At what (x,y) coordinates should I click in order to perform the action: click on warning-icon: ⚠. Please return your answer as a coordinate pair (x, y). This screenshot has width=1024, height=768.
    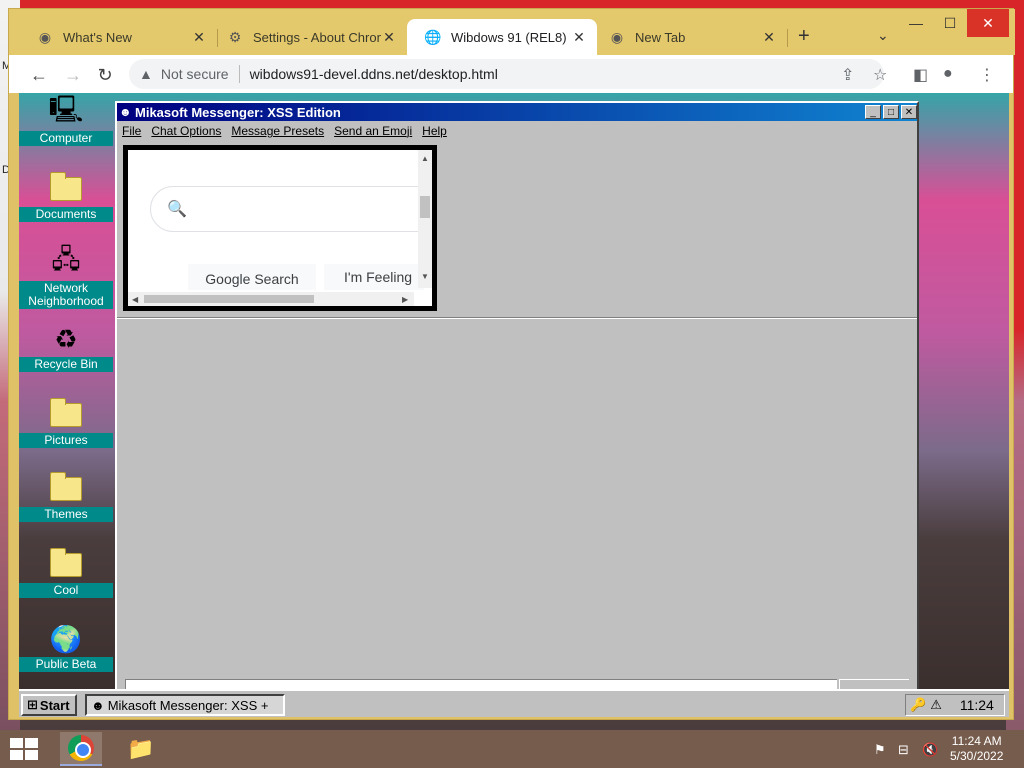
    Looking at the image, I should click on (936, 705).